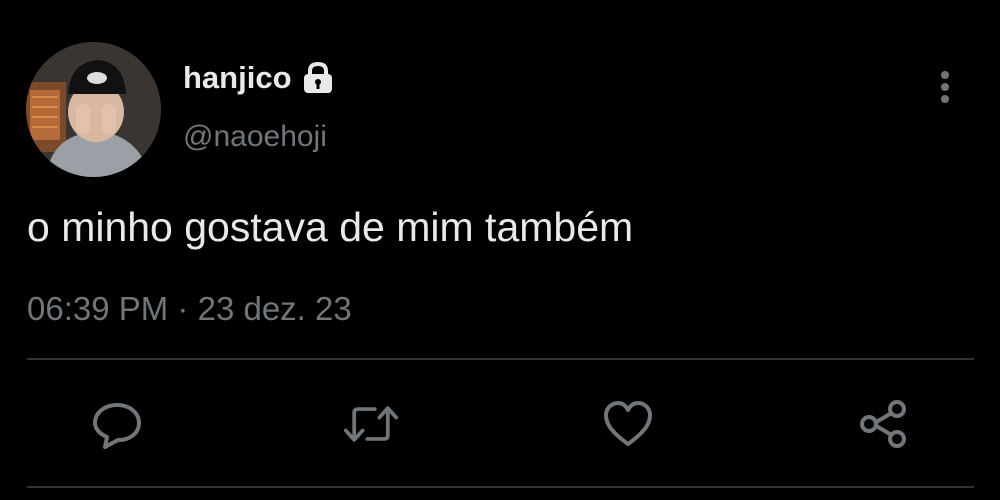 Image resolution: width=1000 pixels, height=500 pixels. What do you see at coordinates (318, 78) in the screenshot?
I see `lock-icon` at bounding box center [318, 78].